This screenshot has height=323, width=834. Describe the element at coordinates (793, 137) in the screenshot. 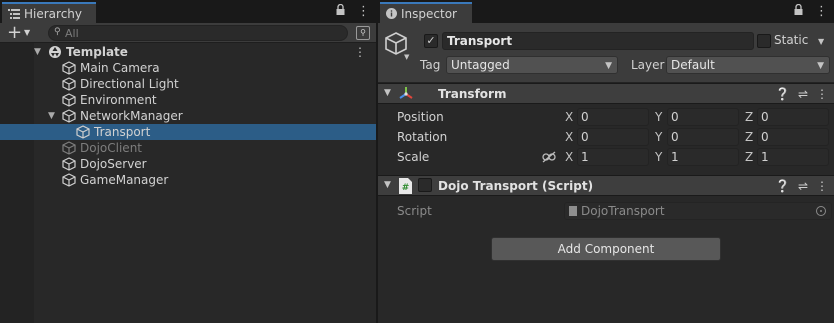

I see `rotation-z-field: 0` at that location.